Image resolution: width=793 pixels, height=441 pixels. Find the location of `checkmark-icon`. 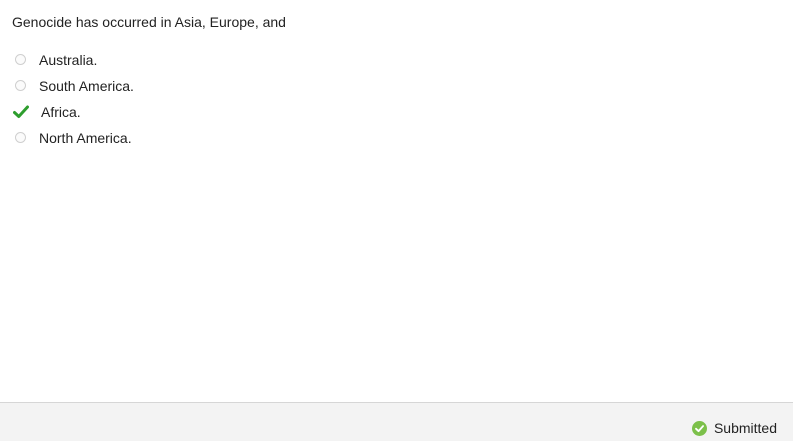

checkmark-icon is located at coordinates (21, 111).